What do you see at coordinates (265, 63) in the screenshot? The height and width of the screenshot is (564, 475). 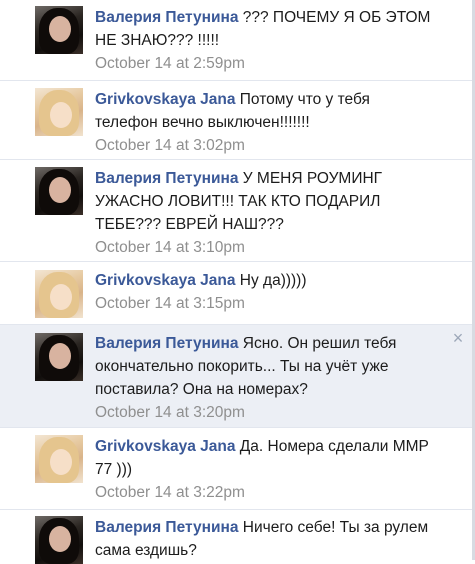 I see `timestamp: October 14 at 2:59pm` at bounding box center [265, 63].